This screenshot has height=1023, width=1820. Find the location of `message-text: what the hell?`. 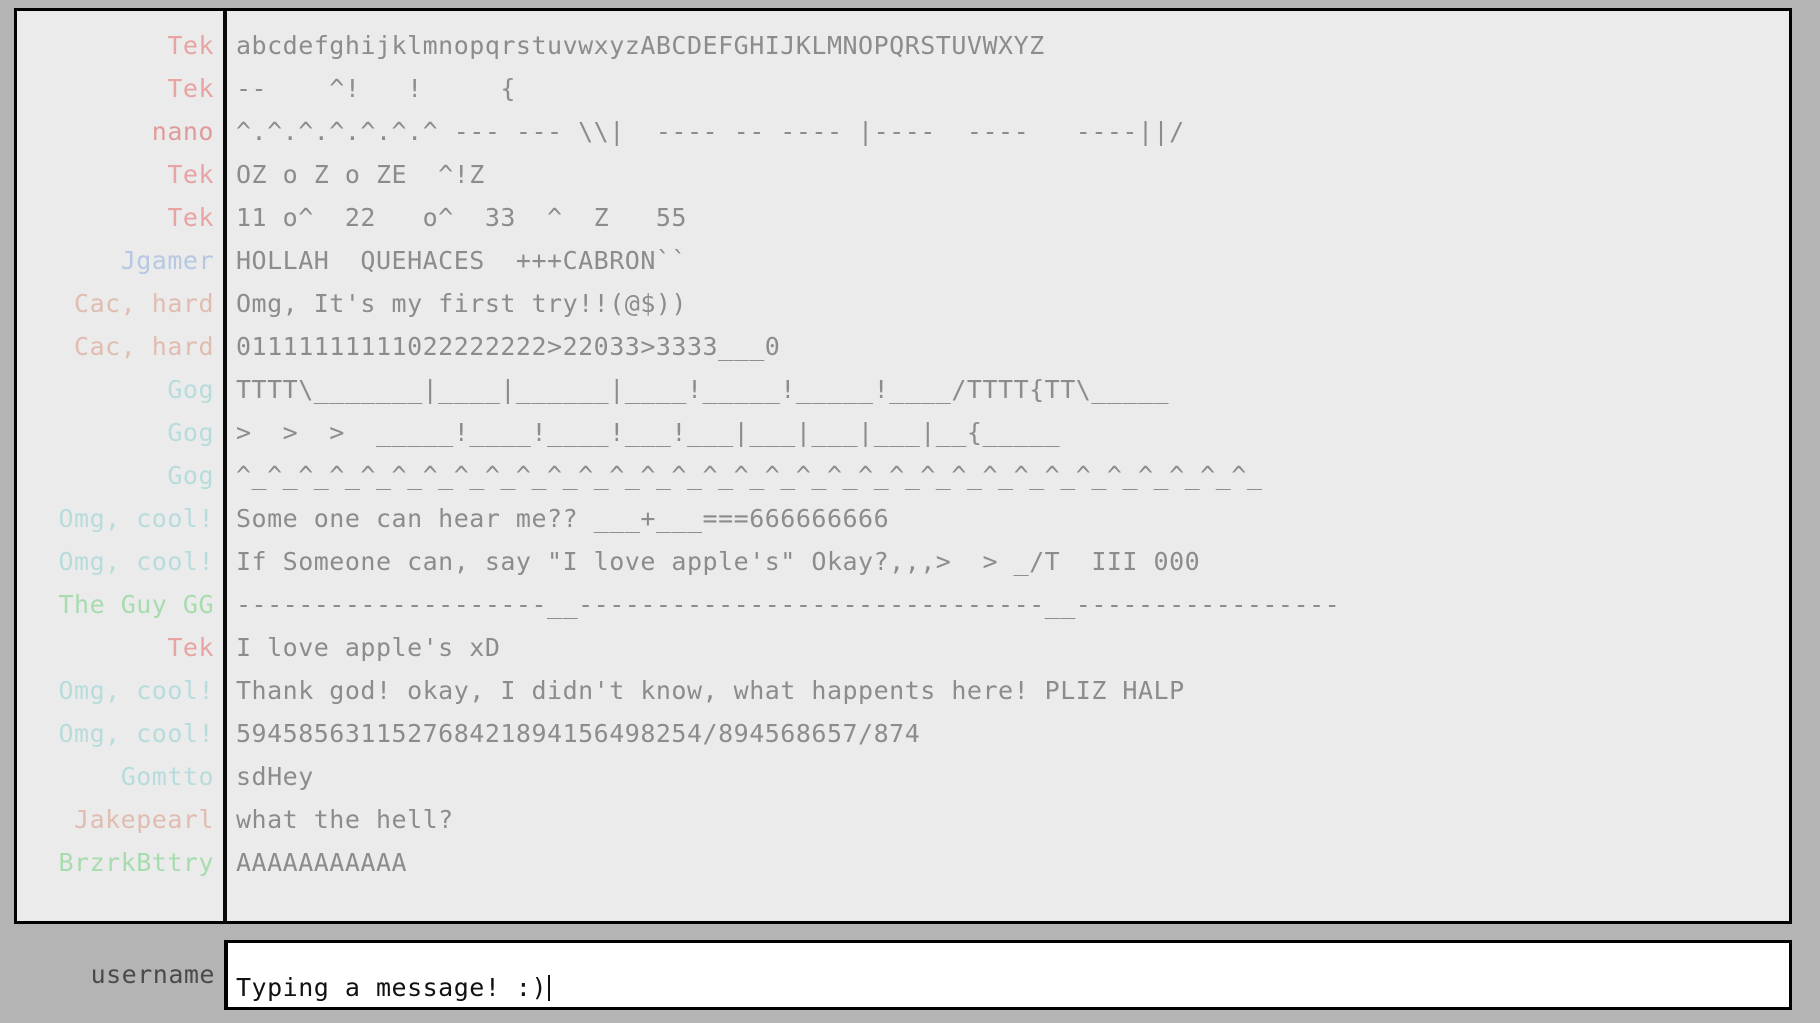

message-text: what the hell? is located at coordinates (345, 819).